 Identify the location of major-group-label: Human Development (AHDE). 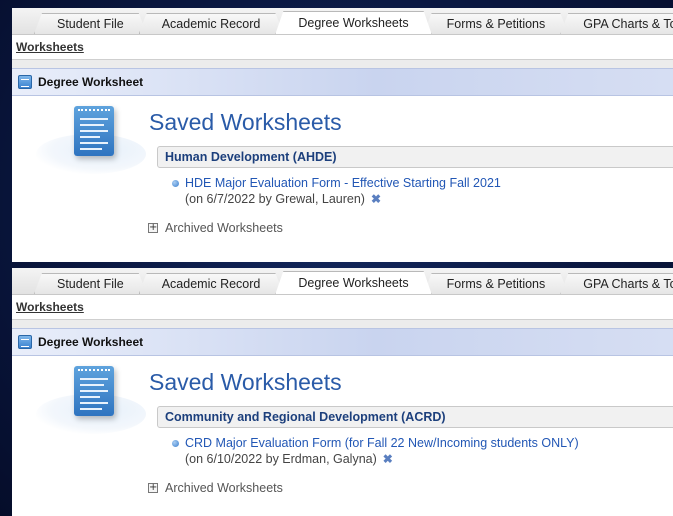
(251, 157).